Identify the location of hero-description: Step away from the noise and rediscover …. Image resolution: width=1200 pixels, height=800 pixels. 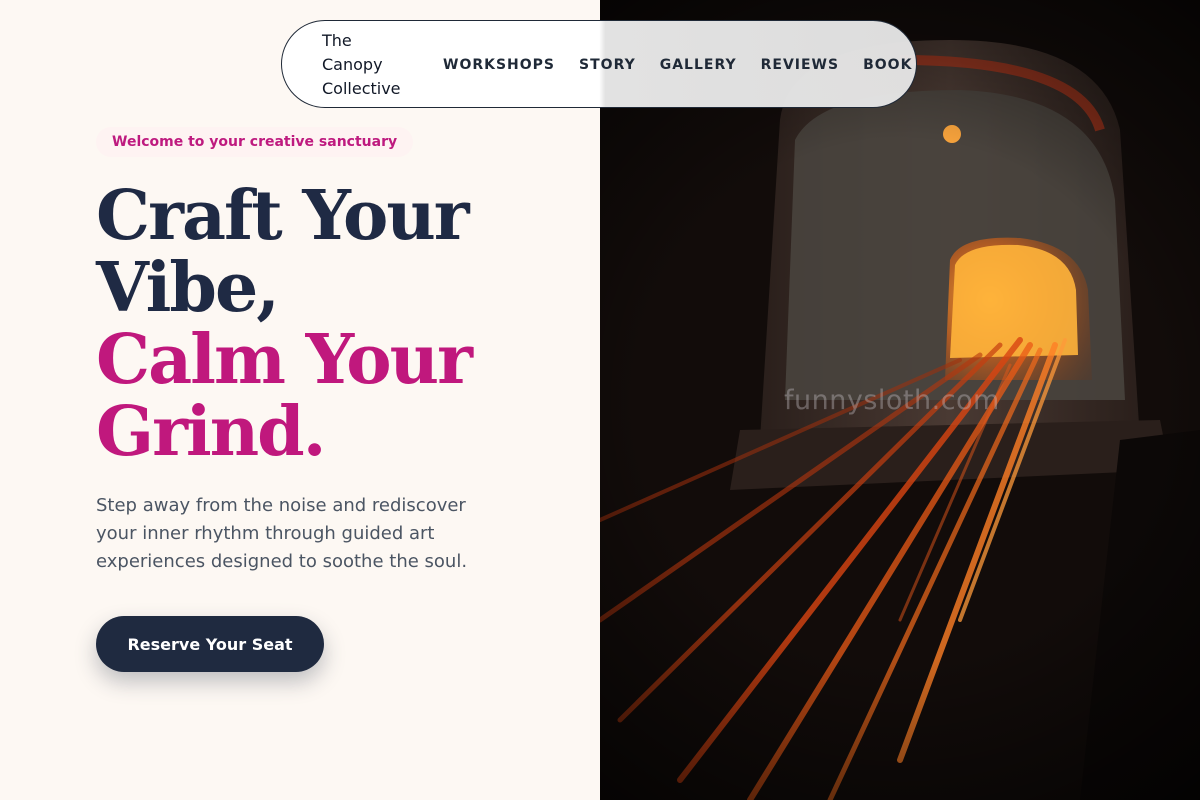
(282, 533).